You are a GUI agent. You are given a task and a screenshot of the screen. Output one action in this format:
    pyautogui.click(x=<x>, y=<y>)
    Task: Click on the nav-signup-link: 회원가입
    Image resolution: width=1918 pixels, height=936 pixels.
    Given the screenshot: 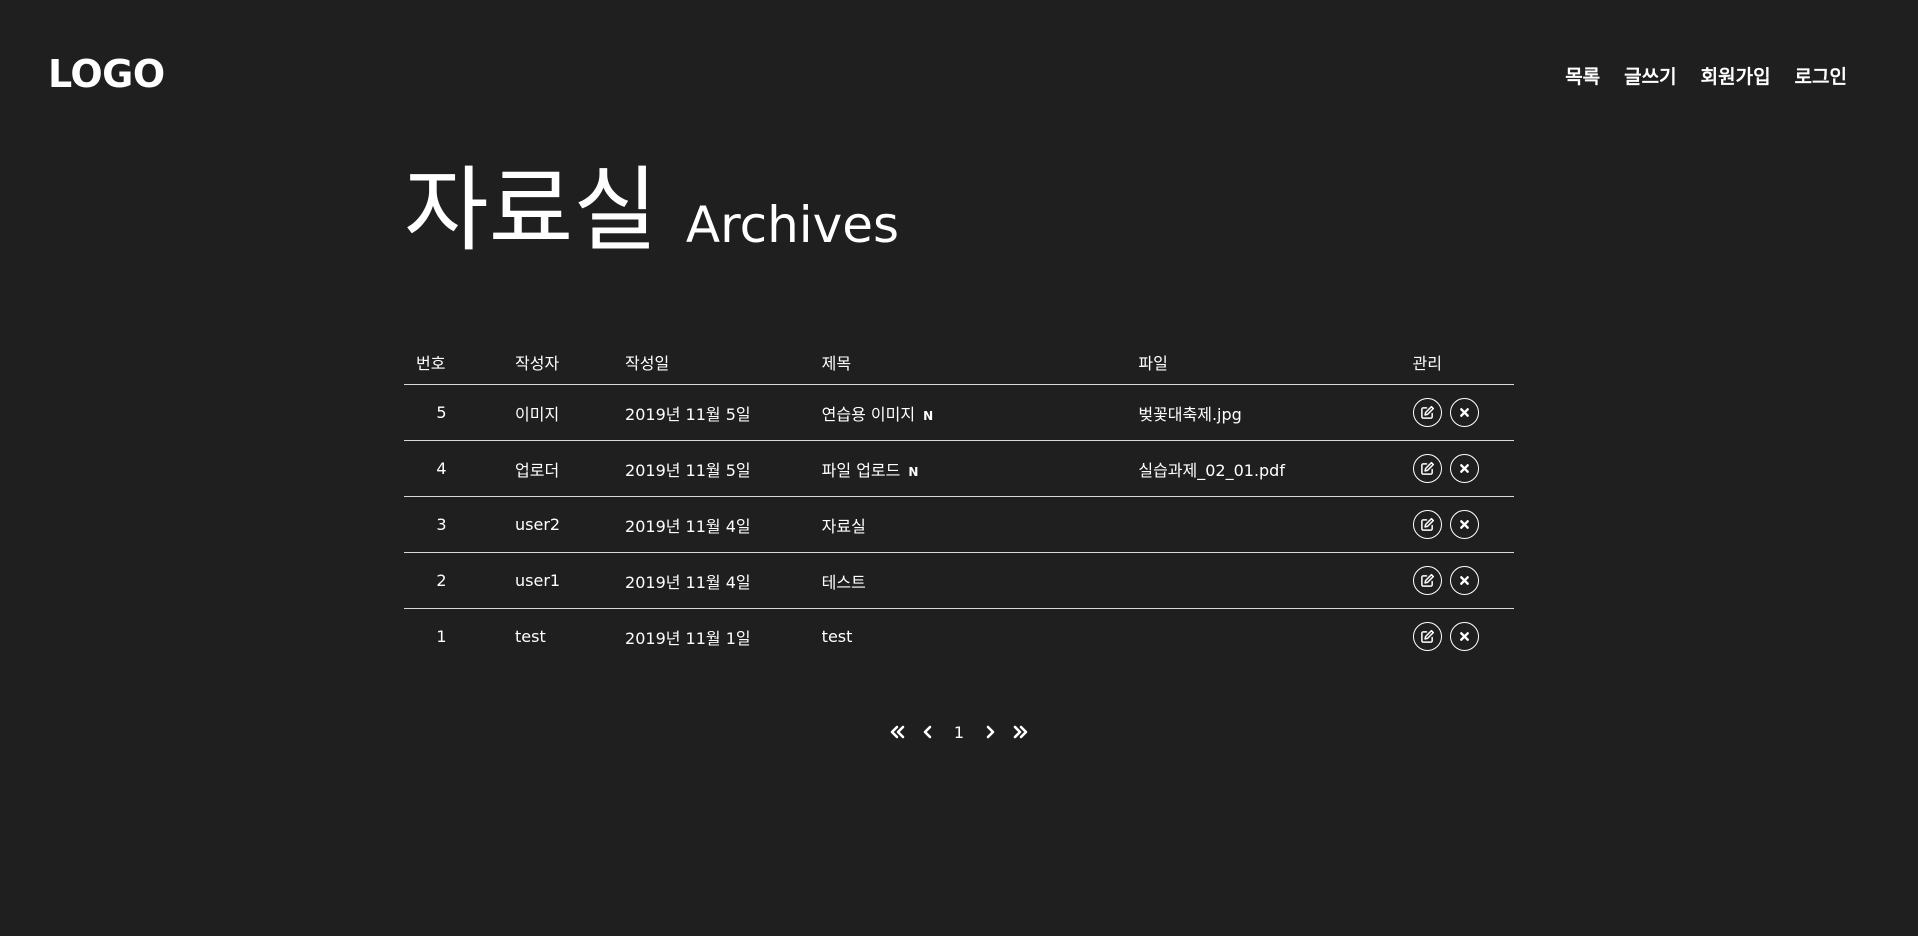 What is the action you would take?
    pyautogui.click(x=1736, y=75)
    